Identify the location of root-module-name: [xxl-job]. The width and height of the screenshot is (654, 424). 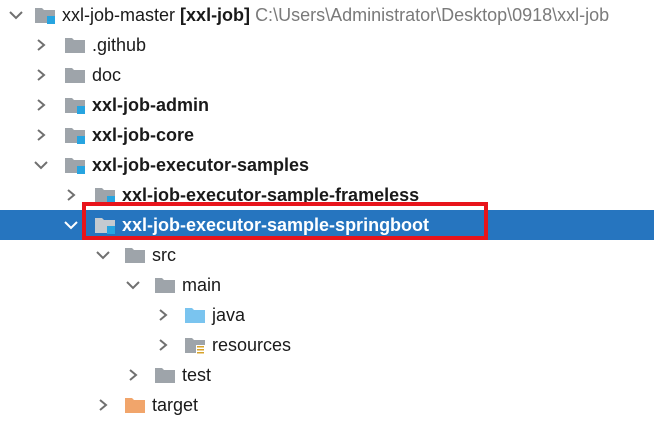
(215, 15).